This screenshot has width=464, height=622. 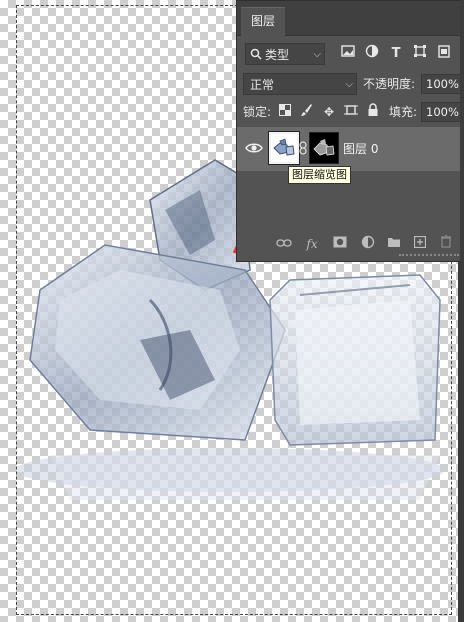 I want to click on lock-position-icon: ✥, so click(x=329, y=112).